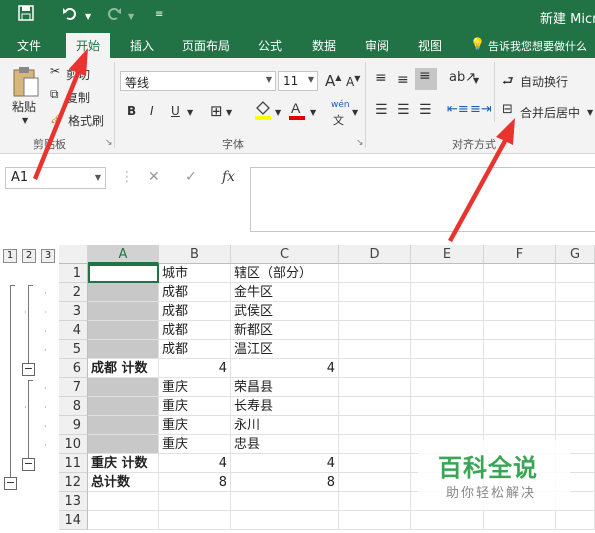 The width and height of the screenshot is (595, 533). Describe the element at coordinates (491, 493) in the screenshot. I see `watermark-subtitle: 助你轻松解决` at that location.